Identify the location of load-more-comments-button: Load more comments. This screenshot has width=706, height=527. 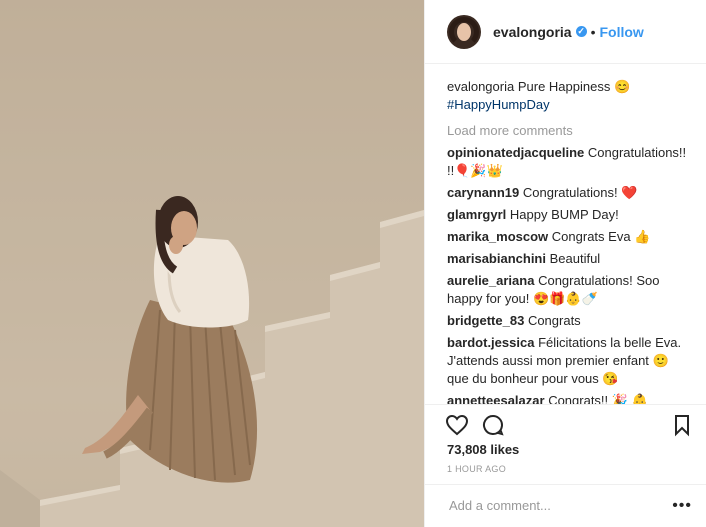
(570, 131).